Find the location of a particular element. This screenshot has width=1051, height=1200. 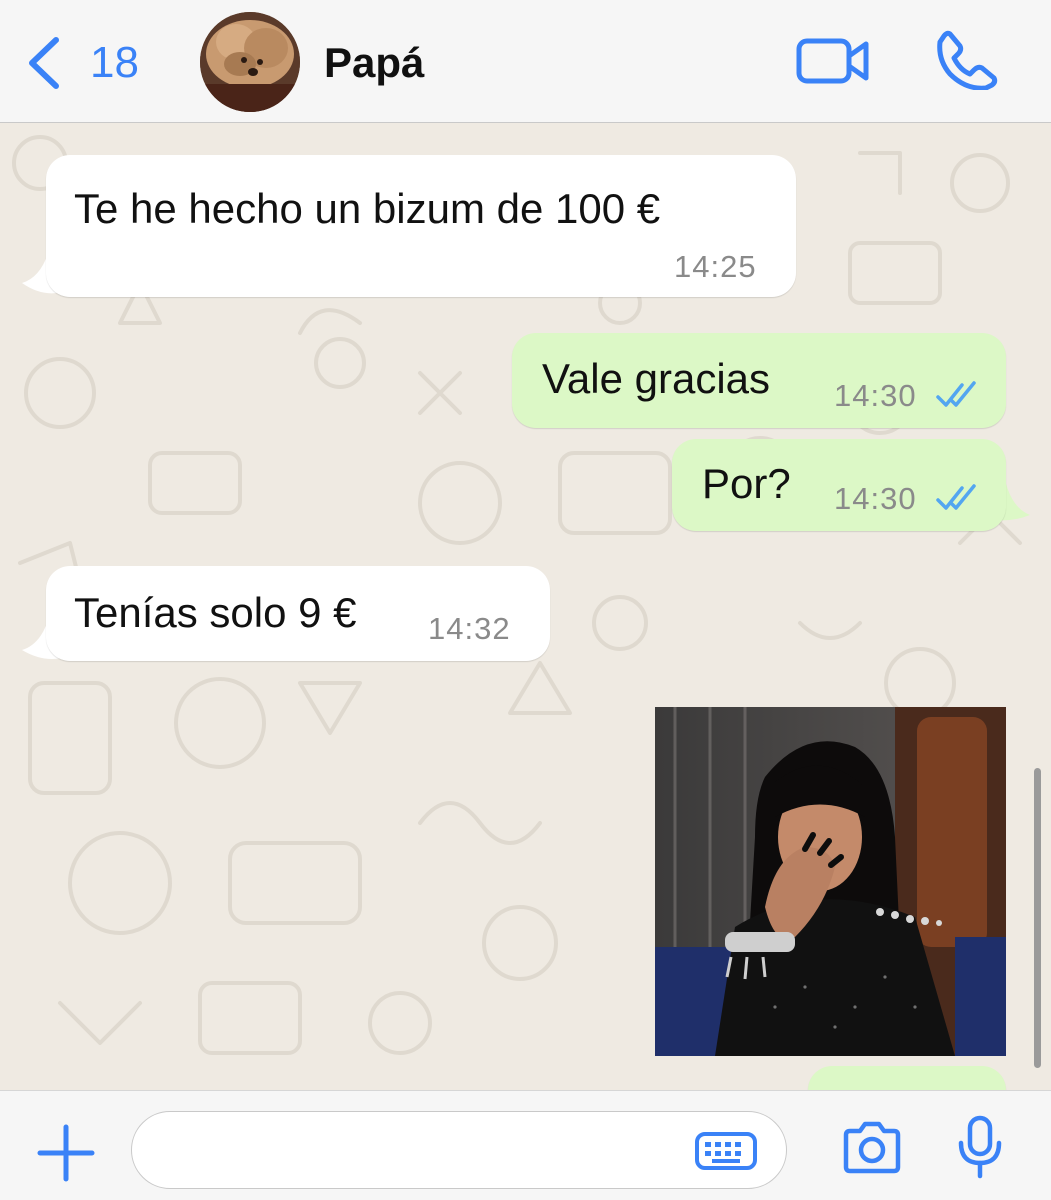

phone-icon is located at coordinates (967, 60).